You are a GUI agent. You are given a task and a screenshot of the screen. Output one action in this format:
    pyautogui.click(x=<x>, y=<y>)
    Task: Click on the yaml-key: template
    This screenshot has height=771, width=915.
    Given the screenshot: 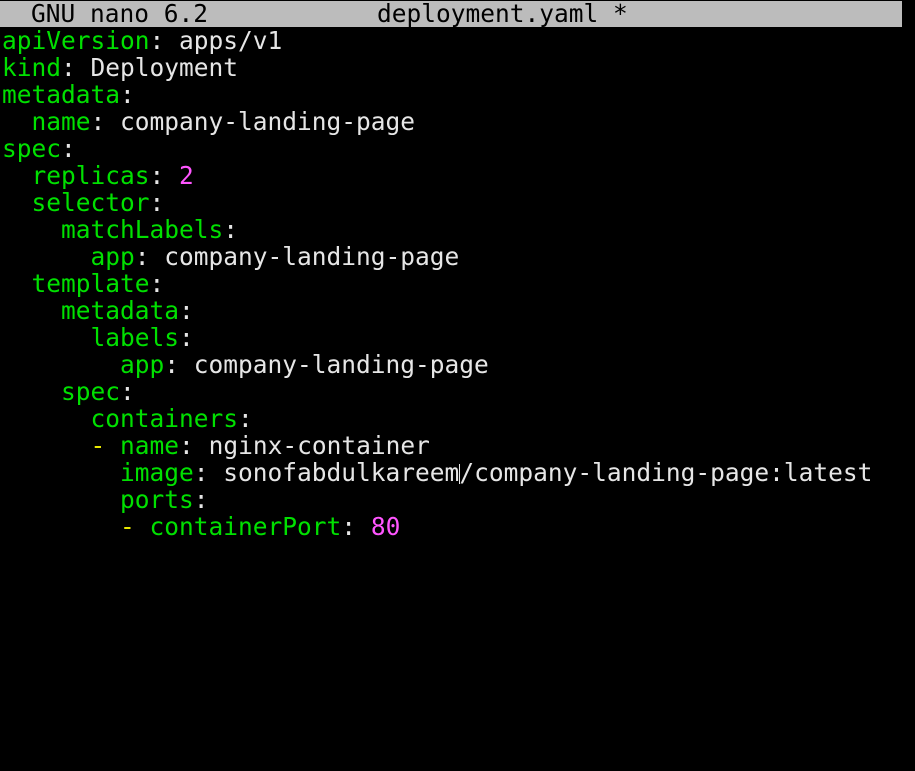 What is the action you would take?
    pyautogui.click(x=90, y=283)
    